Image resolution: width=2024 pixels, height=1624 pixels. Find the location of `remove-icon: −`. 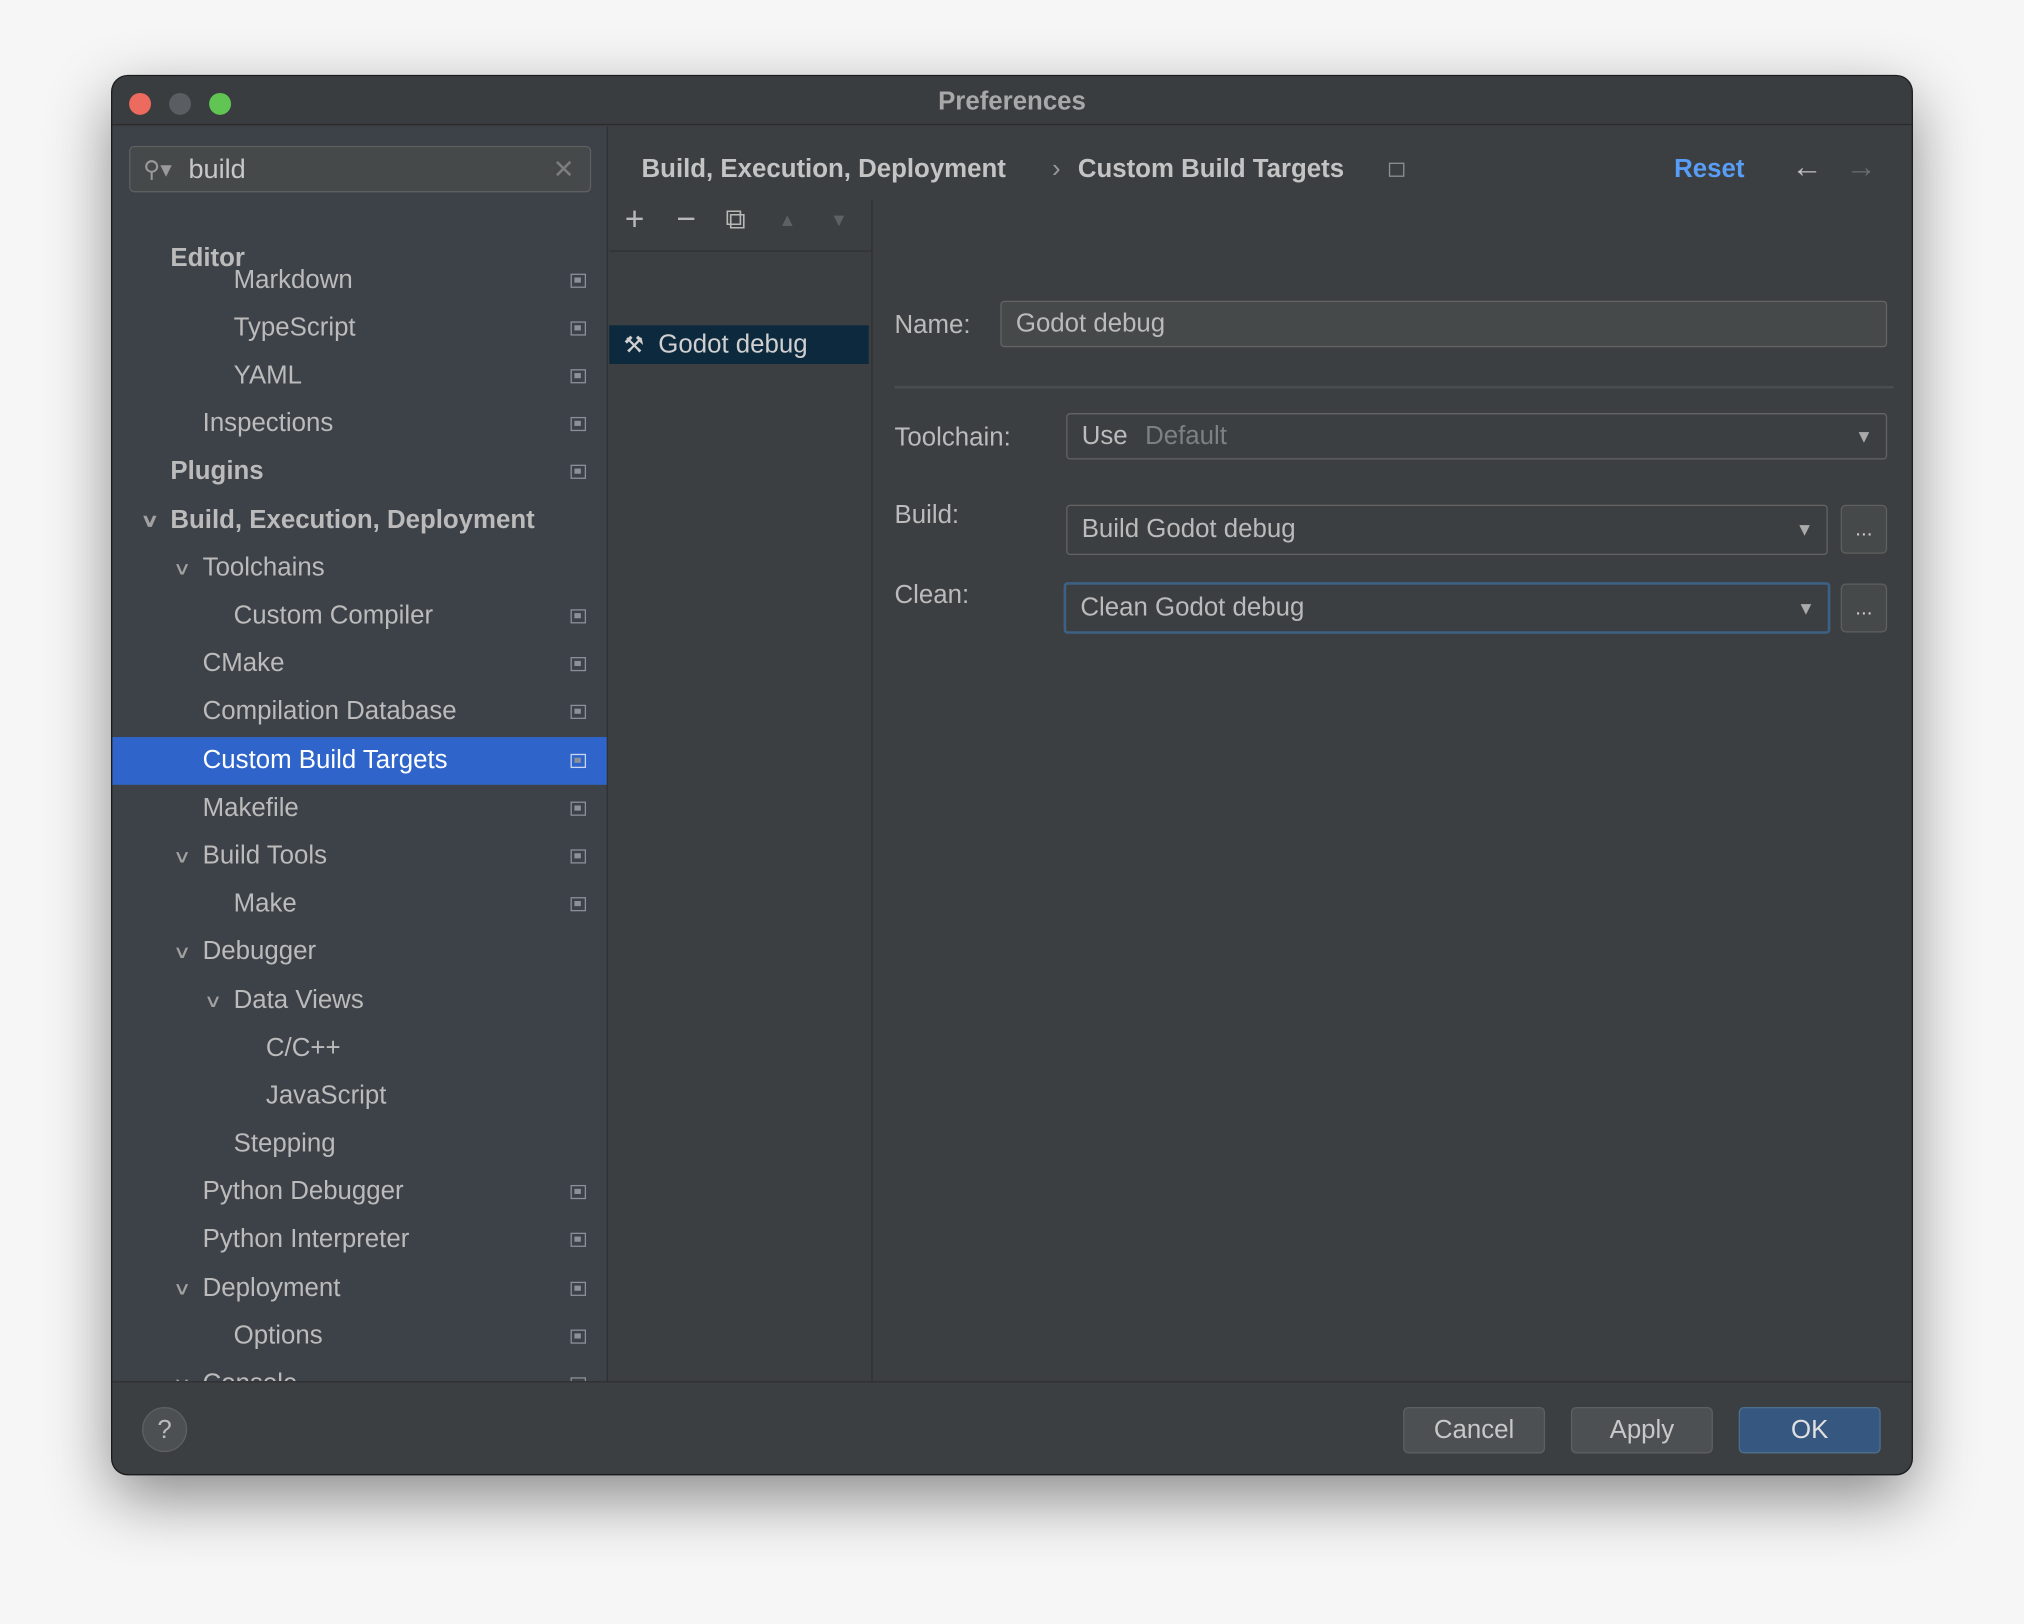

remove-icon: − is located at coordinates (686, 219).